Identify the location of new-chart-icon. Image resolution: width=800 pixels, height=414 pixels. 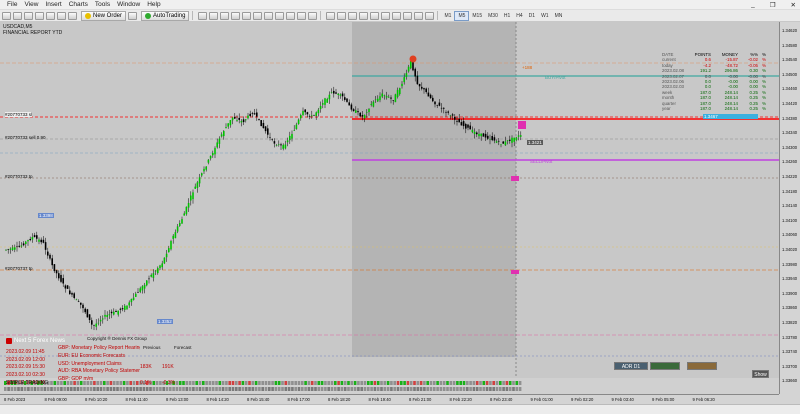
(6, 15).